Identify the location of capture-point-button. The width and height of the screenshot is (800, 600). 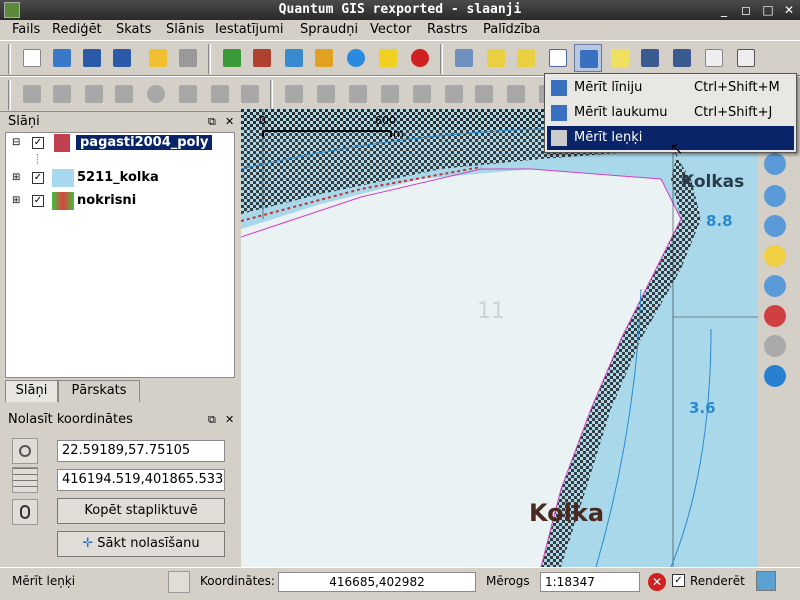
(94, 94).